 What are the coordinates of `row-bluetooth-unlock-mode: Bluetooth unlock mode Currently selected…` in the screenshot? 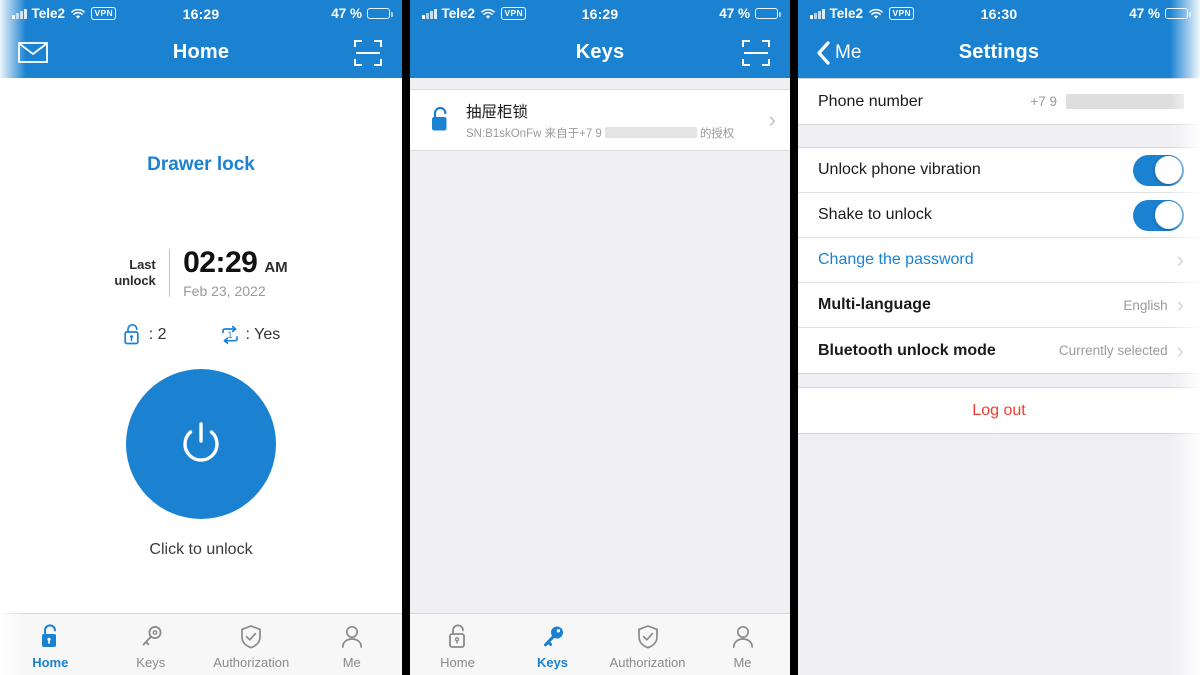 It's located at (999, 350).